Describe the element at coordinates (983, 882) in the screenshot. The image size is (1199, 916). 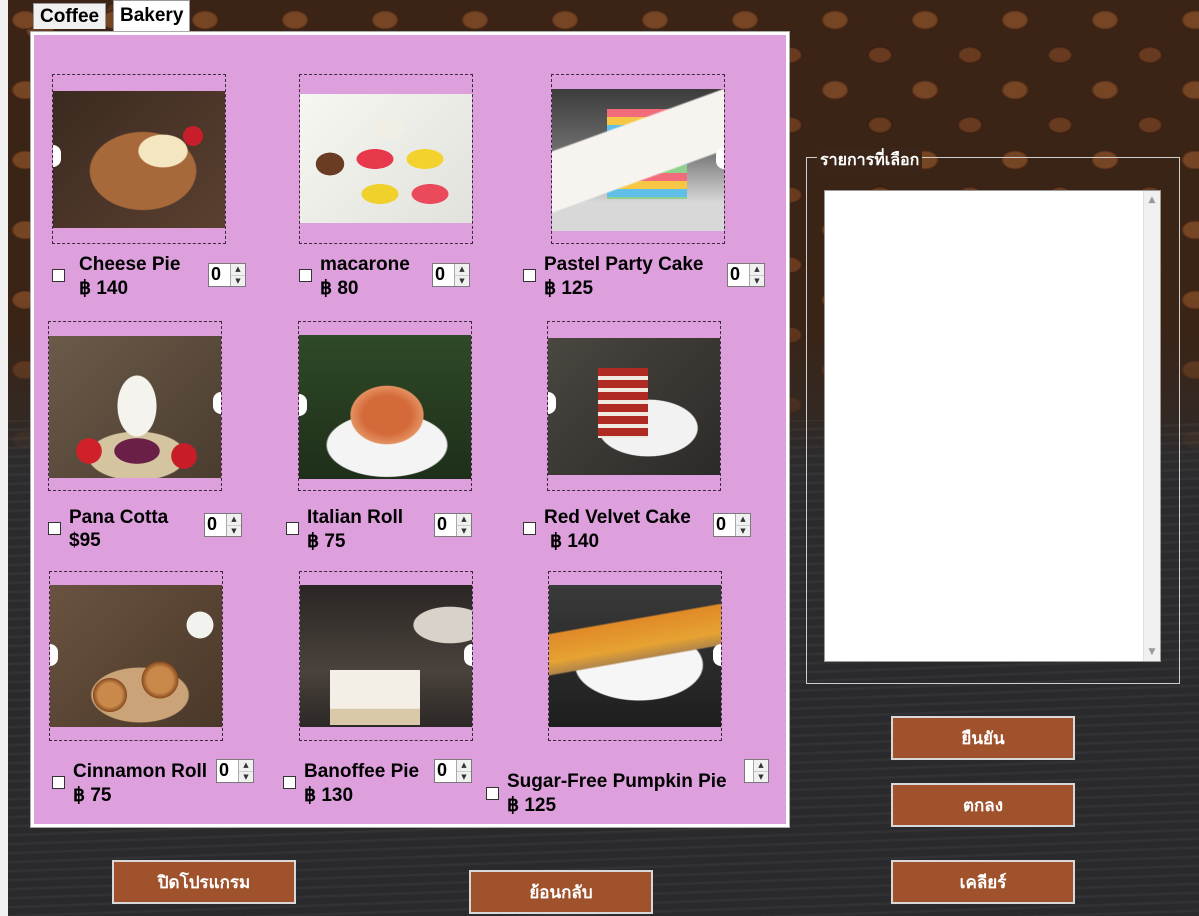
I see `clear-button: เคลียร์` at that location.